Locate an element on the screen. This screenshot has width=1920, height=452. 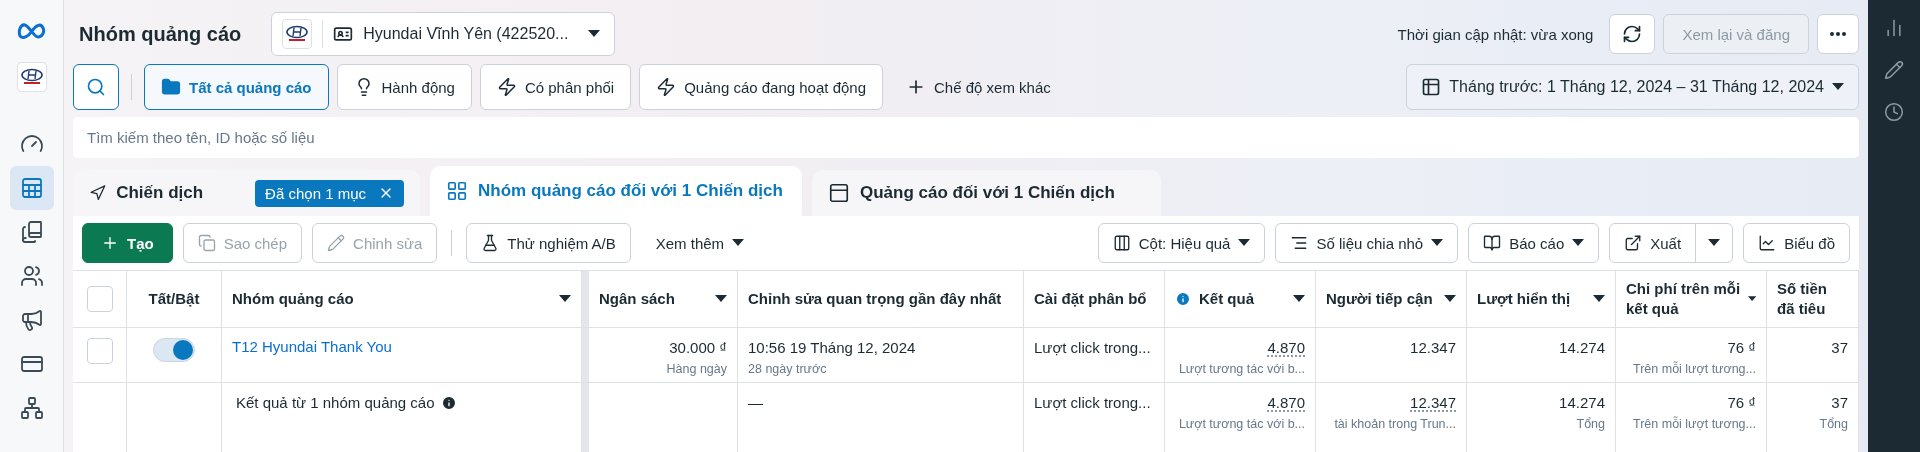
pages-icon is located at coordinates (31, 232).